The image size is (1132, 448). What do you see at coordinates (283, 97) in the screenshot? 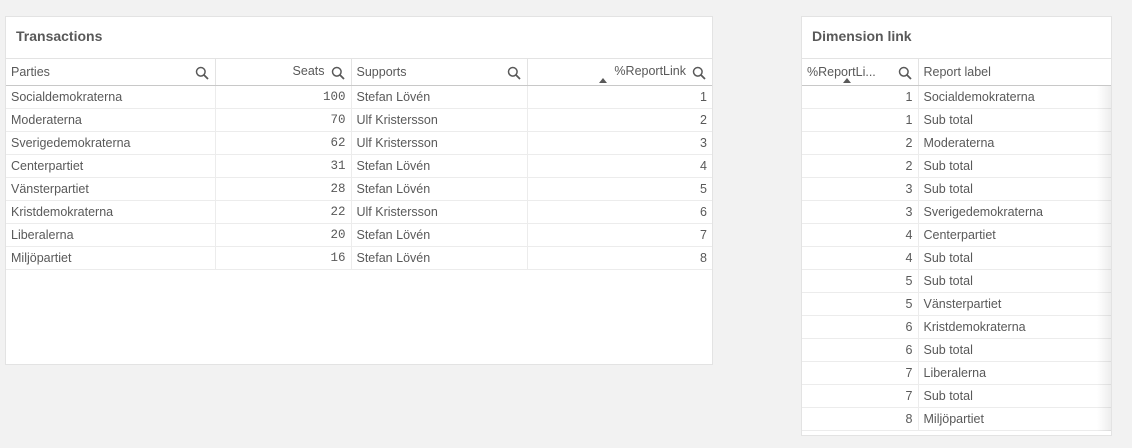
I see `cell-seats: 100` at bounding box center [283, 97].